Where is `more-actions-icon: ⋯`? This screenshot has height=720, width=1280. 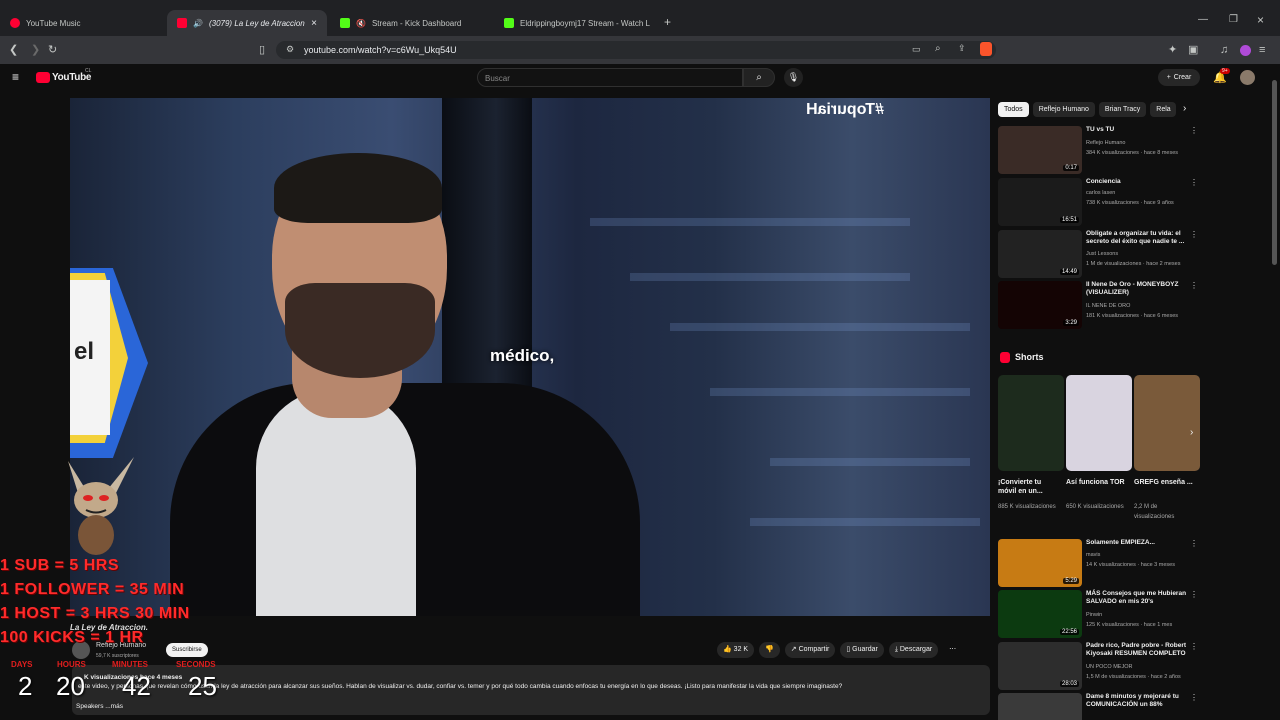
more-actions-icon: ⋯ is located at coordinates (952, 650).